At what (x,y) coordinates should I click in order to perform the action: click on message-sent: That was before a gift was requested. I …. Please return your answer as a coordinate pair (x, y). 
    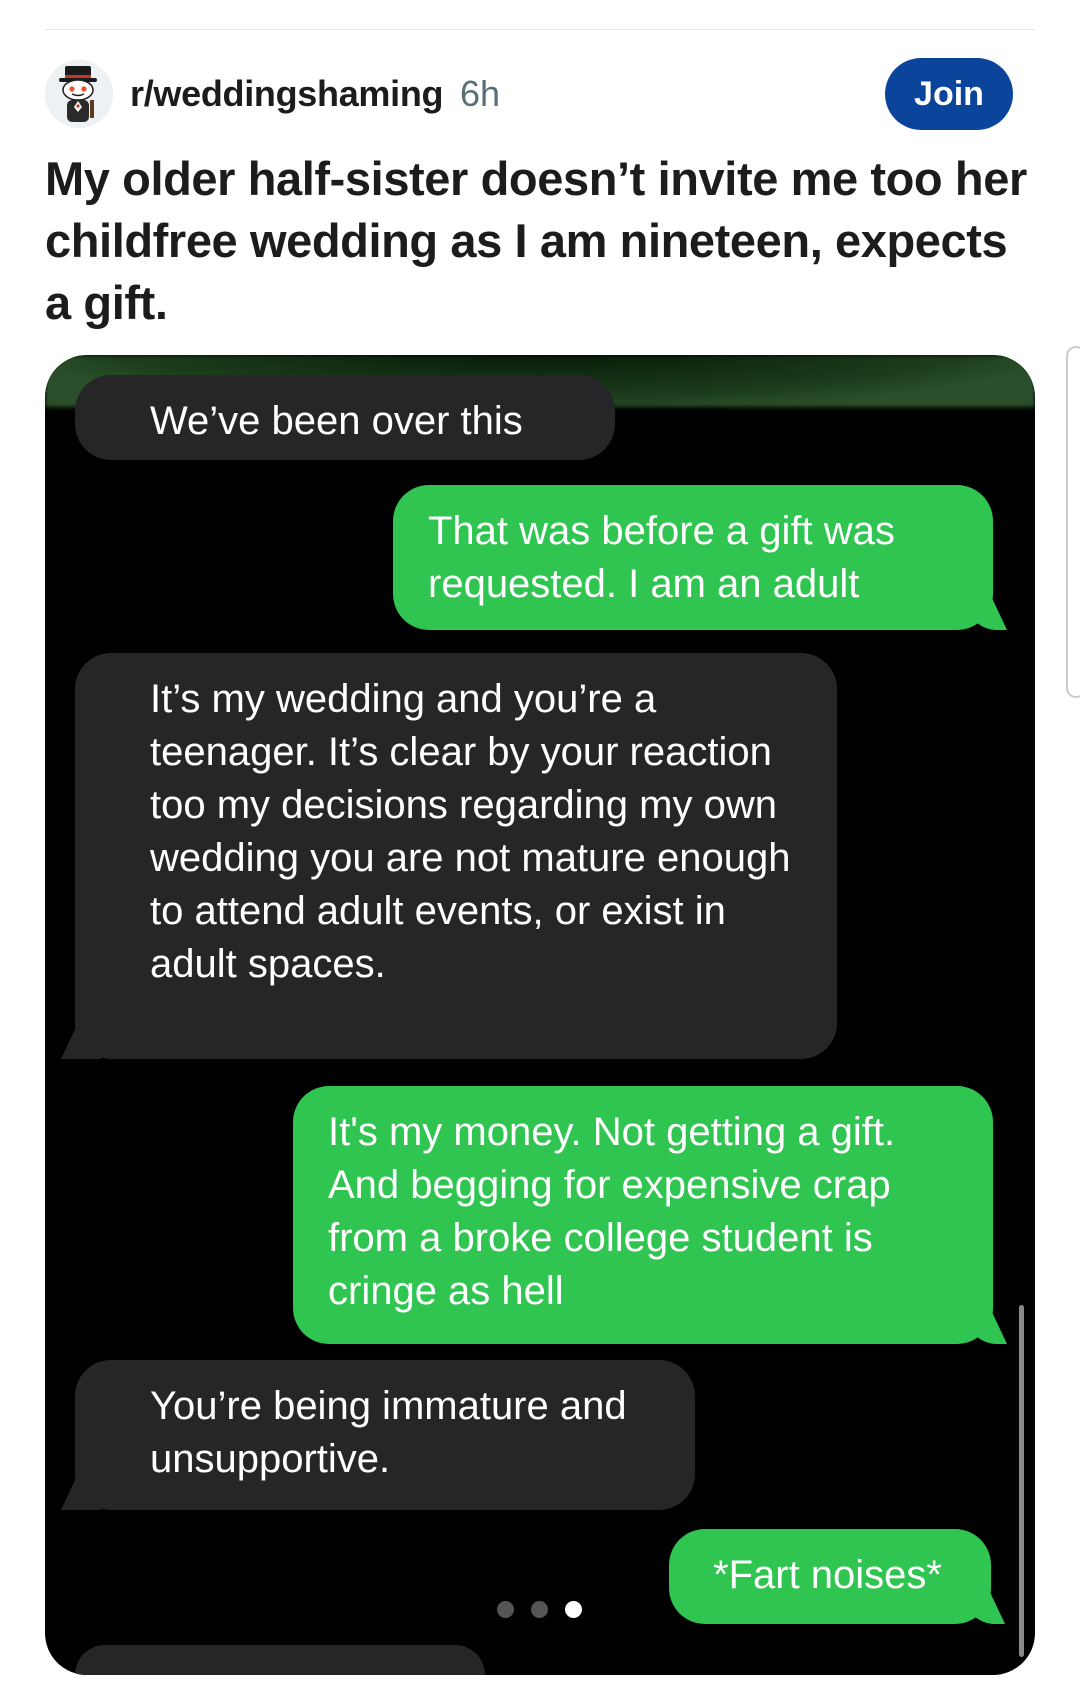
    Looking at the image, I should click on (693, 557).